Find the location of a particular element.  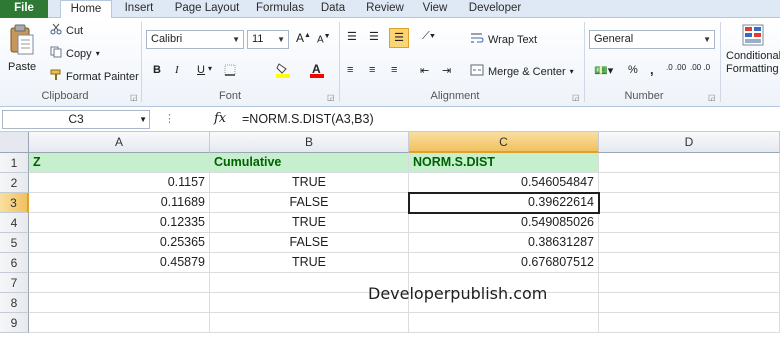

tab-insert: Insert is located at coordinates (139, 9).